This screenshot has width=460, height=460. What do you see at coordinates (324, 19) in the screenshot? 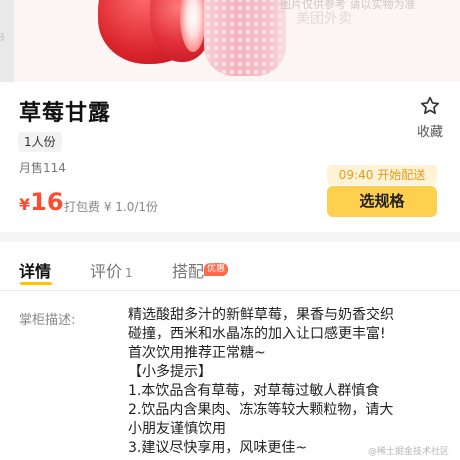
I see `watermark-line2: 美团外卖` at bounding box center [324, 19].